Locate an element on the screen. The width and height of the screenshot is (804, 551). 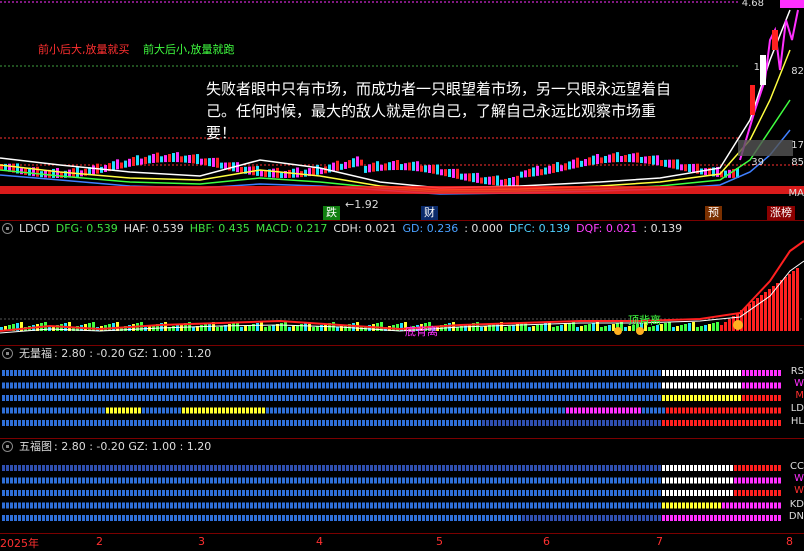
event-tag-yu: 预 is located at coordinates (713, 213).